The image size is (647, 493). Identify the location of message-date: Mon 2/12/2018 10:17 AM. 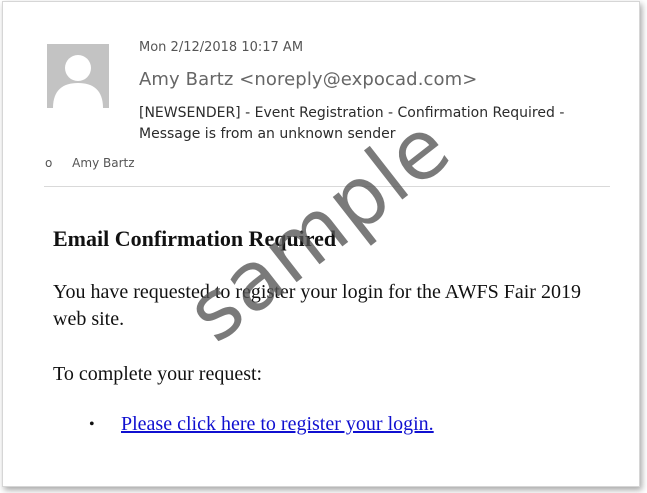
(221, 47).